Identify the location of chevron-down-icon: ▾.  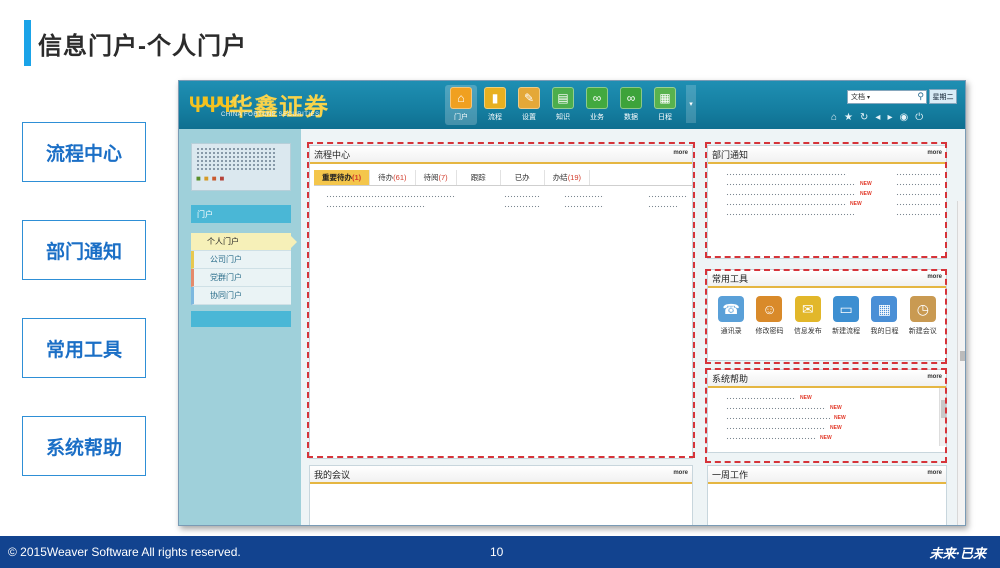
(869, 97).